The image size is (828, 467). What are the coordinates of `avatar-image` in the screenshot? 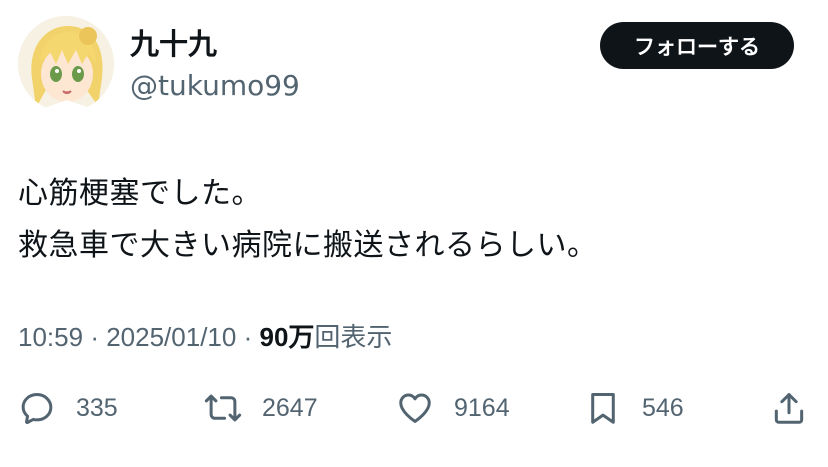 It's located at (66, 64).